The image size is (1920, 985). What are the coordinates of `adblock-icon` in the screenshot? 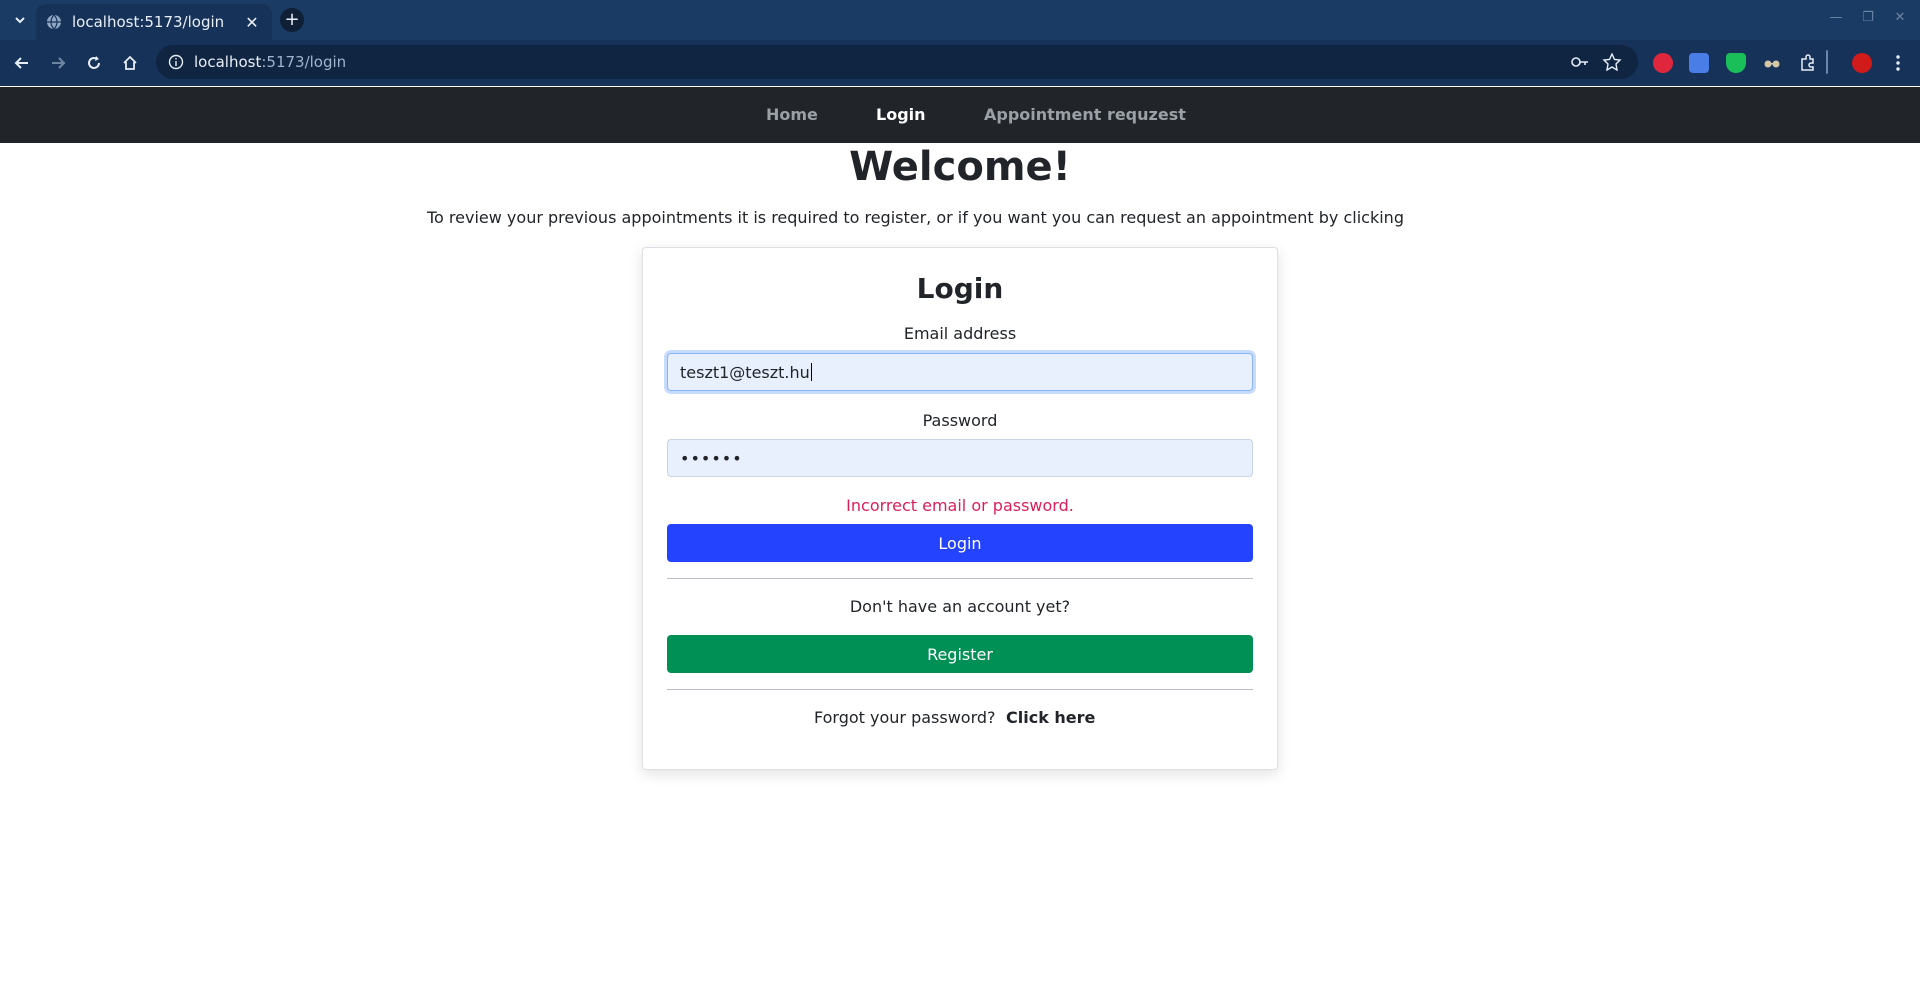 It's located at (1663, 63).